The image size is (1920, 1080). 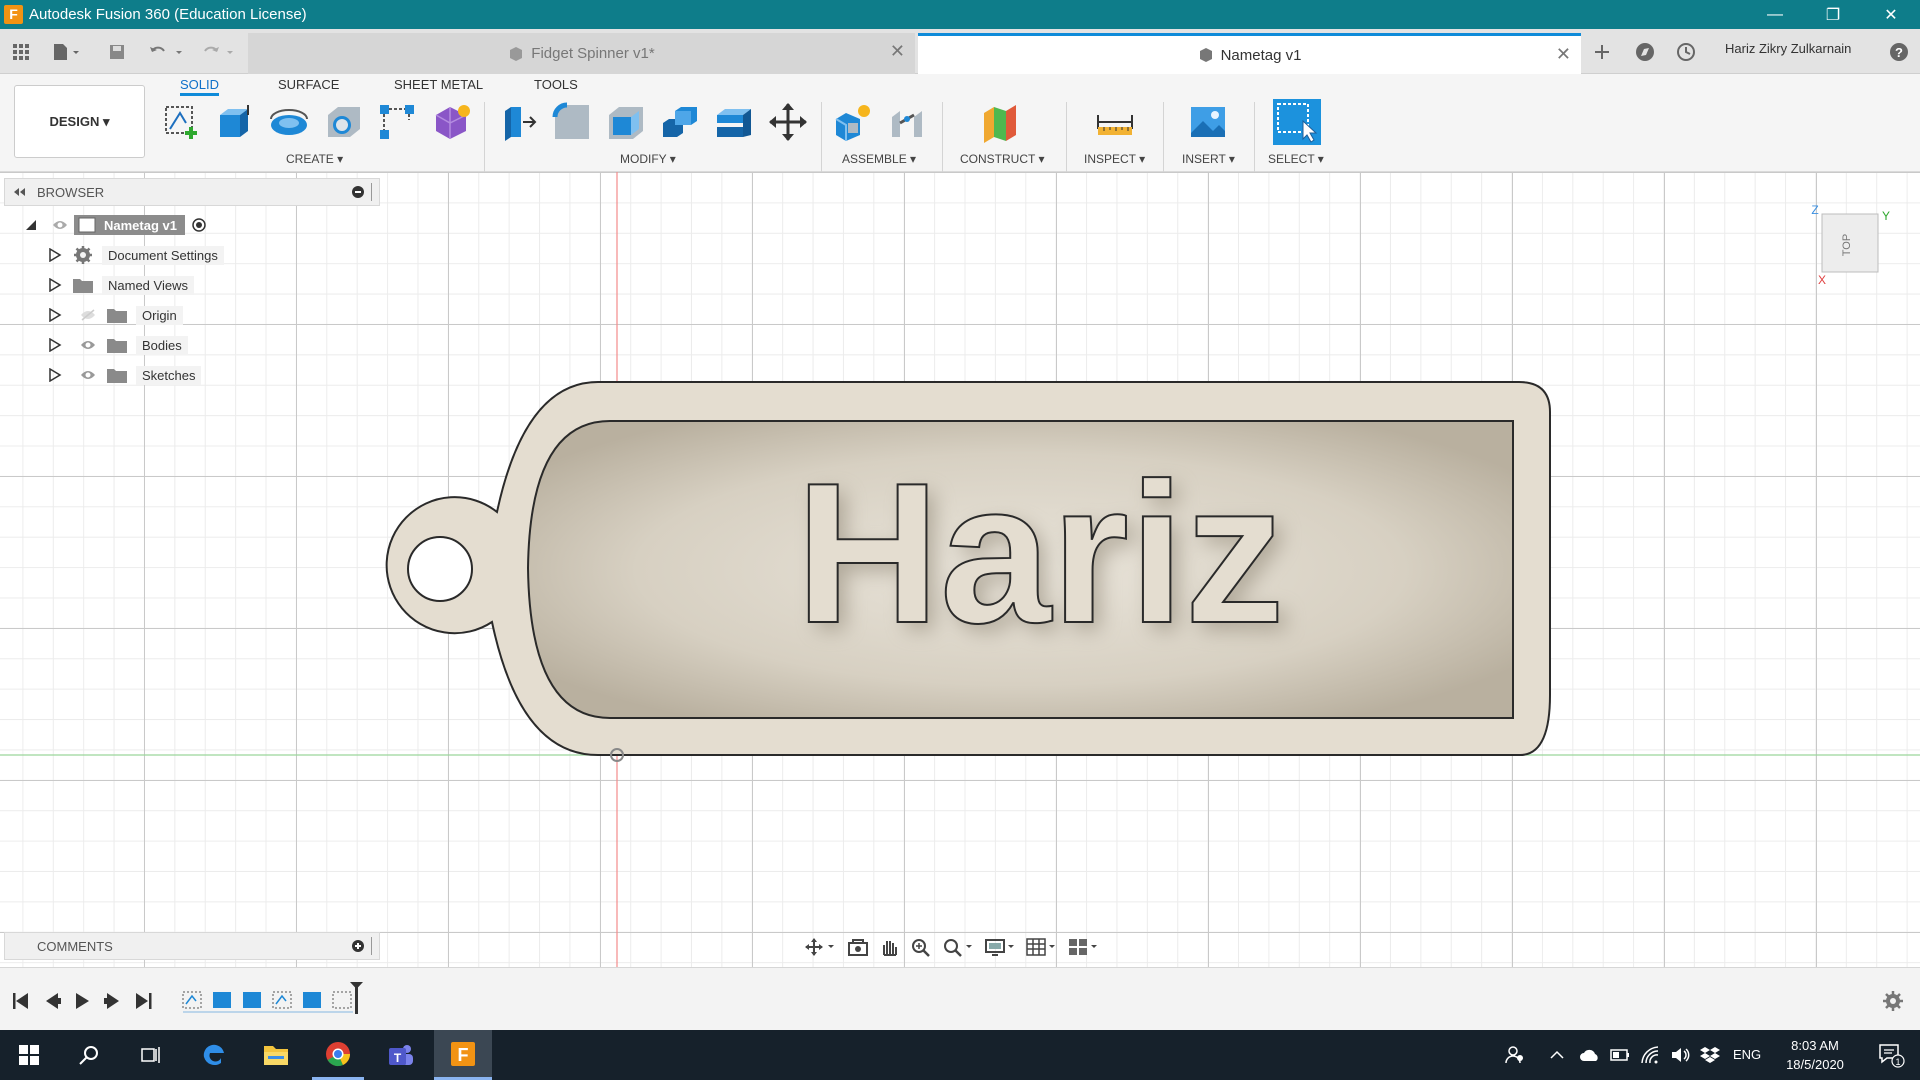 I want to click on collapse-triangle-icon, so click(x=31, y=225).